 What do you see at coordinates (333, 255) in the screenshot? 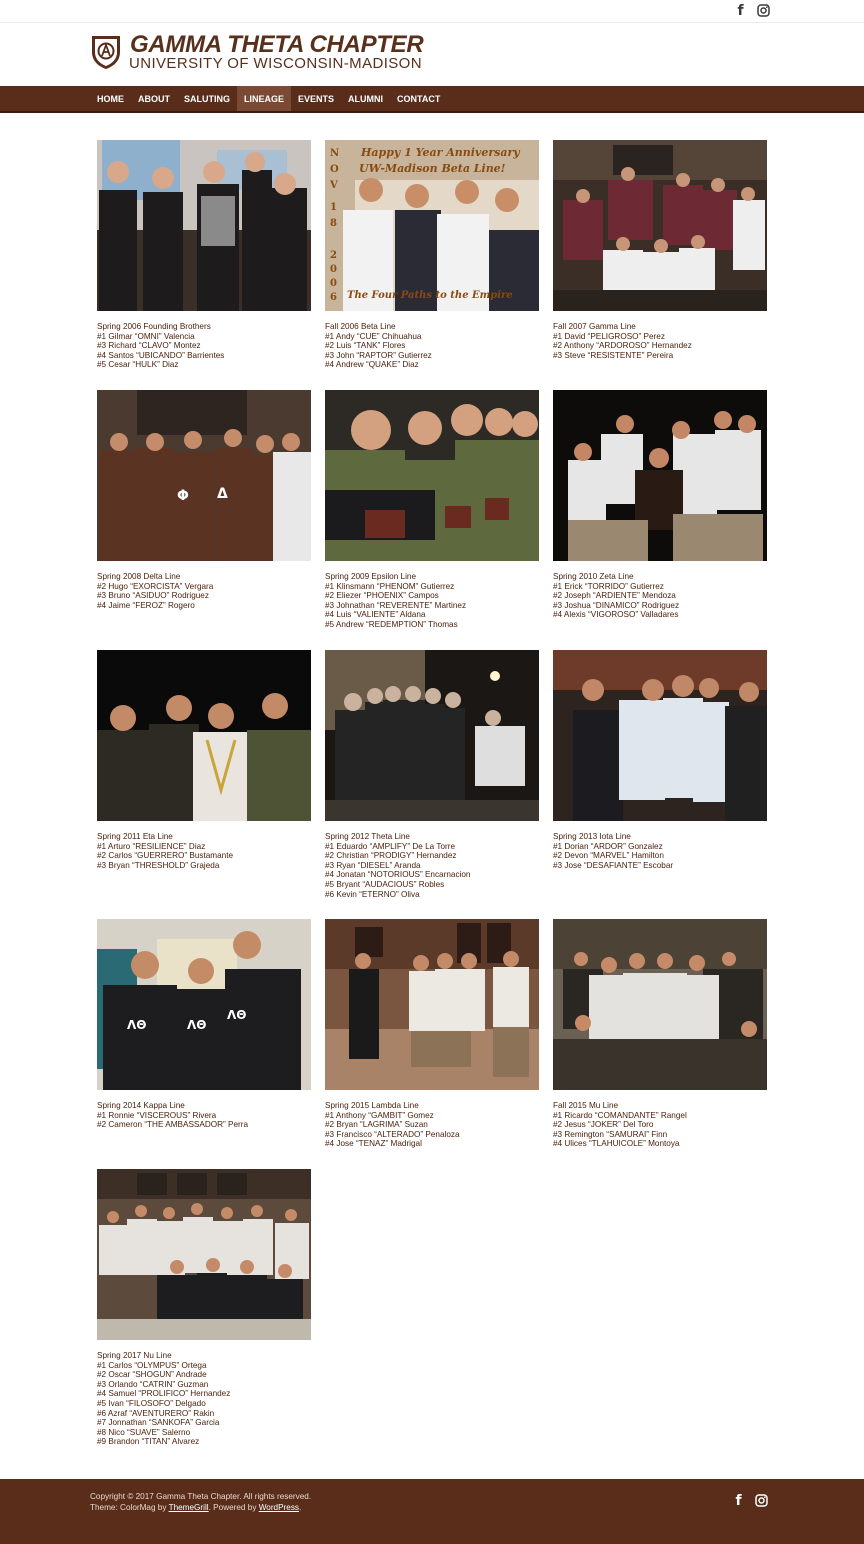
I see `photo-overlay-side-char: 2` at bounding box center [333, 255].